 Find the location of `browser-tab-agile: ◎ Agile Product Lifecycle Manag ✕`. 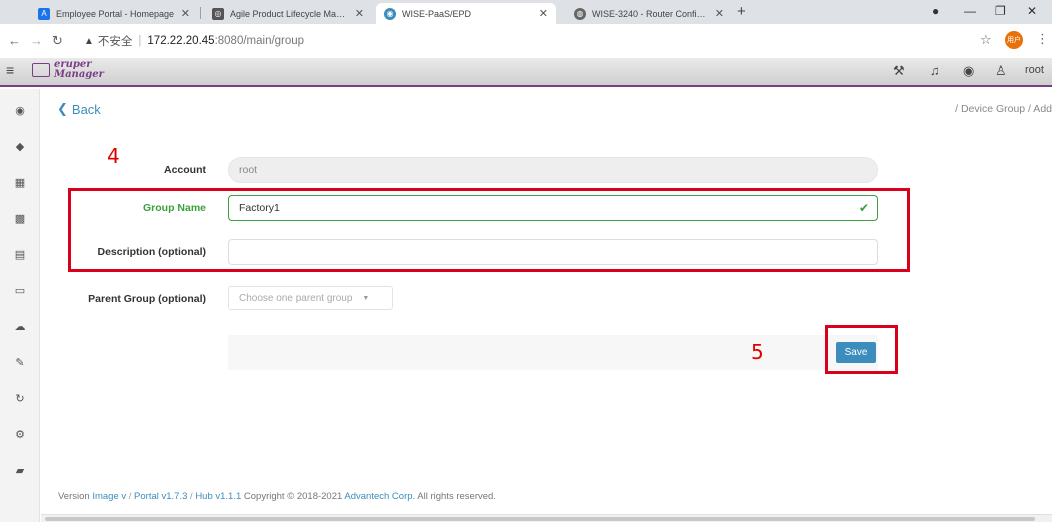

browser-tab-agile: ◎ Agile Product Lifecycle Manag ✕ is located at coordinates (288, 13).